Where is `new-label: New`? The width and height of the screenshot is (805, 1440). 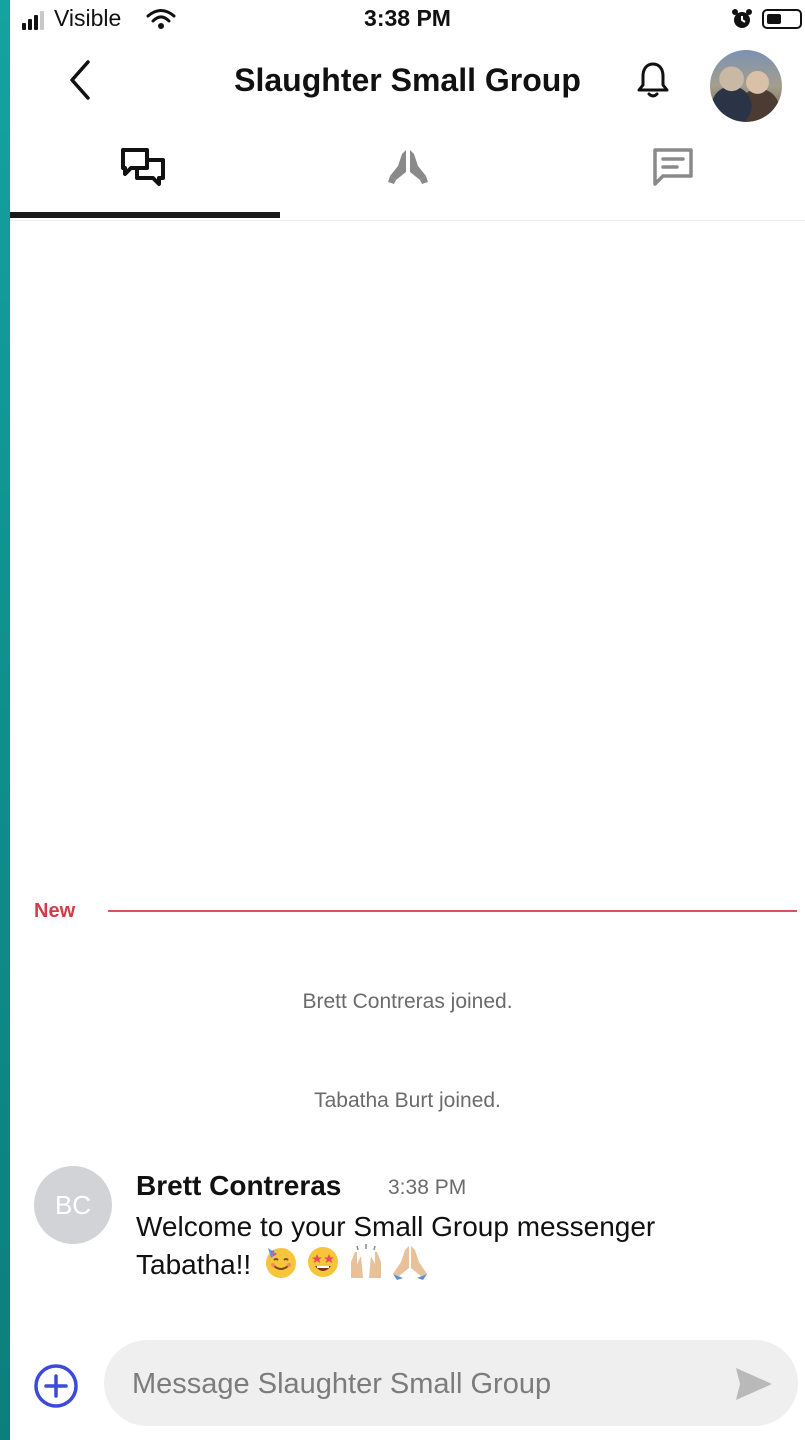 new-label: New is located at coordinates (55, 911).